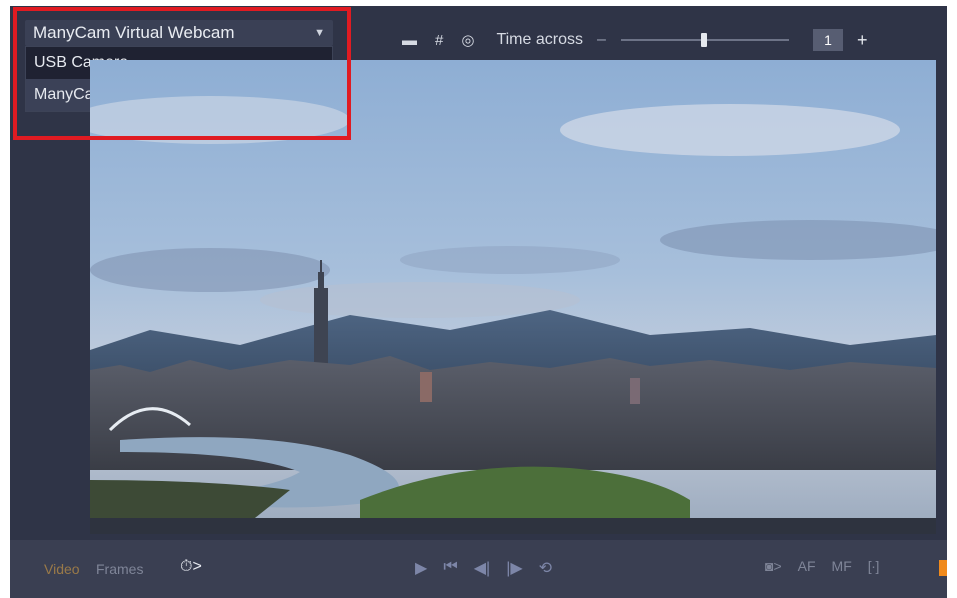 The image size is (957, 598). Describe the element at coordinates (827, 40) in the screenshot. I see `time-across-value: 1` at that location.